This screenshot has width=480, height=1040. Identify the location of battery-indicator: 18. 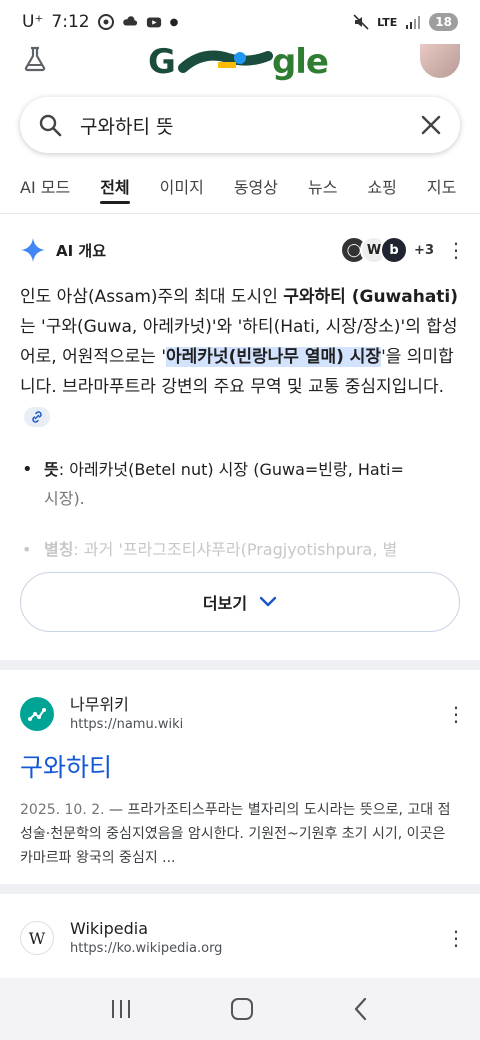
(443, 22).